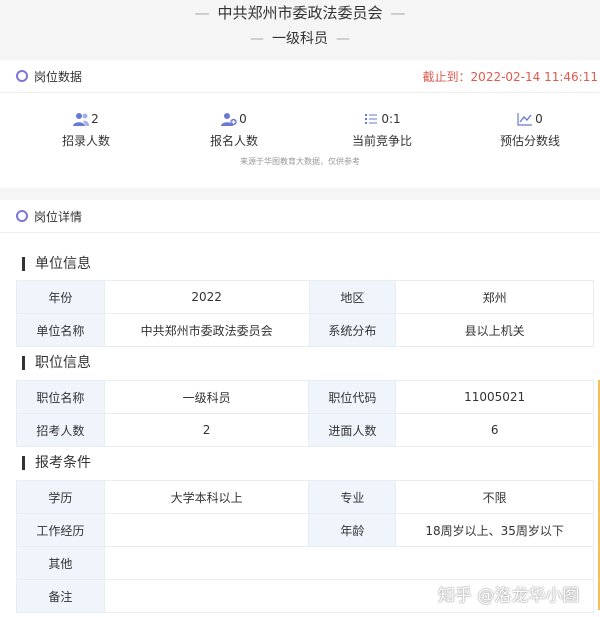 This screenshot has width=600, height=617. I want to click on table-key: 专业, so click(352, 497).